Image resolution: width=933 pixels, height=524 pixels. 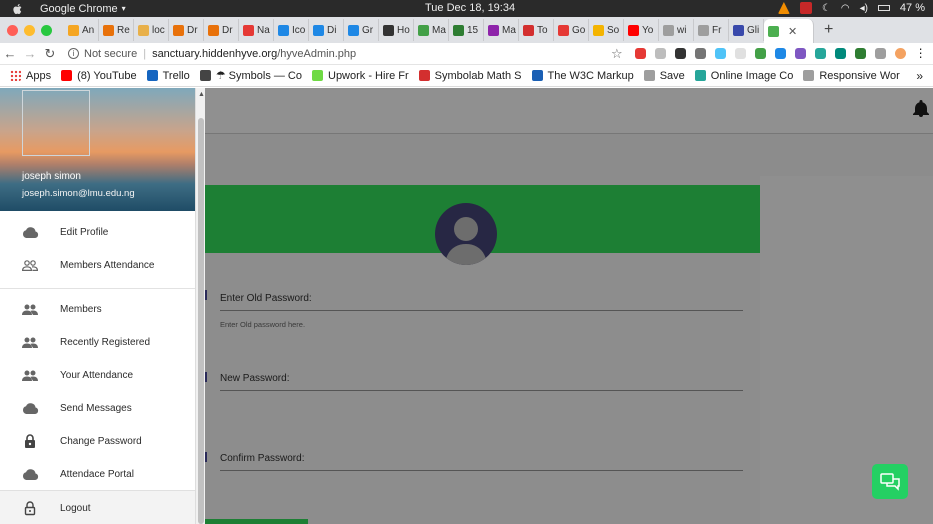 What do you see at coordinates (124, 8) in the screenshot?
I see `chevron-down-icon: ▾` at bounding box center [124, 8].